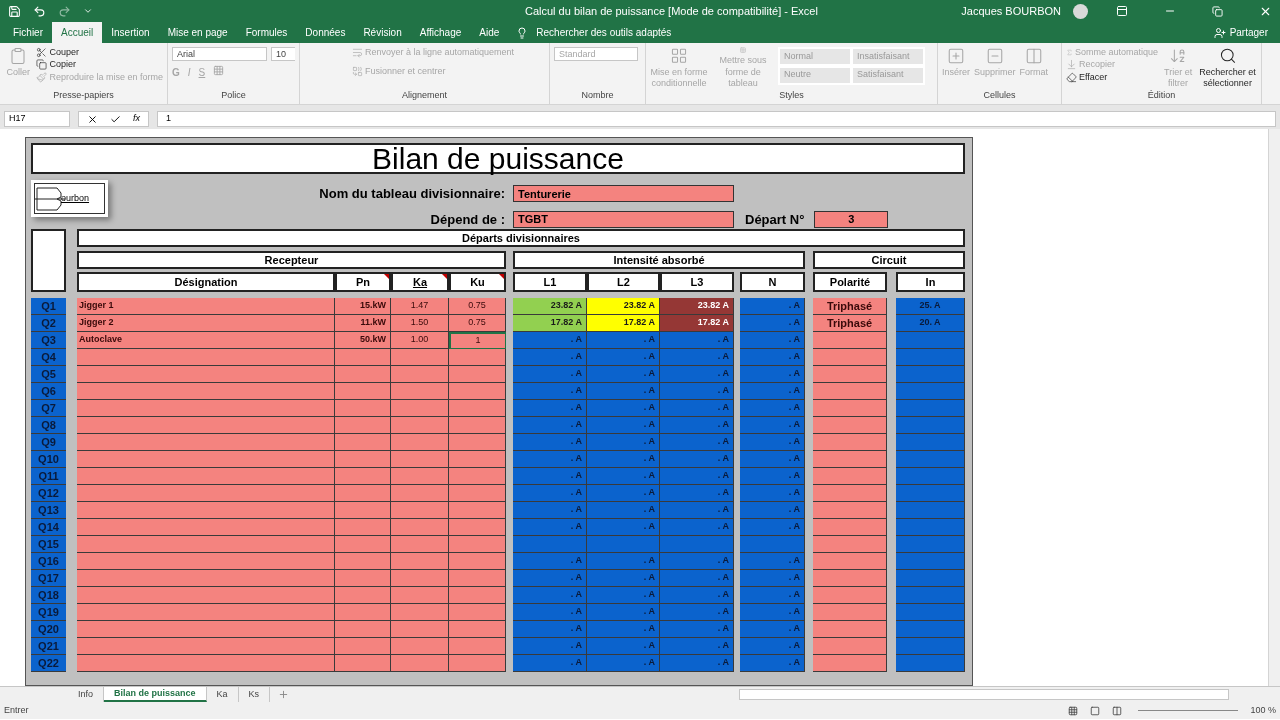  What do you see at coordinates (14, 11) in the screenshot?
I see `save-icon` at bounding box center [14, 11].